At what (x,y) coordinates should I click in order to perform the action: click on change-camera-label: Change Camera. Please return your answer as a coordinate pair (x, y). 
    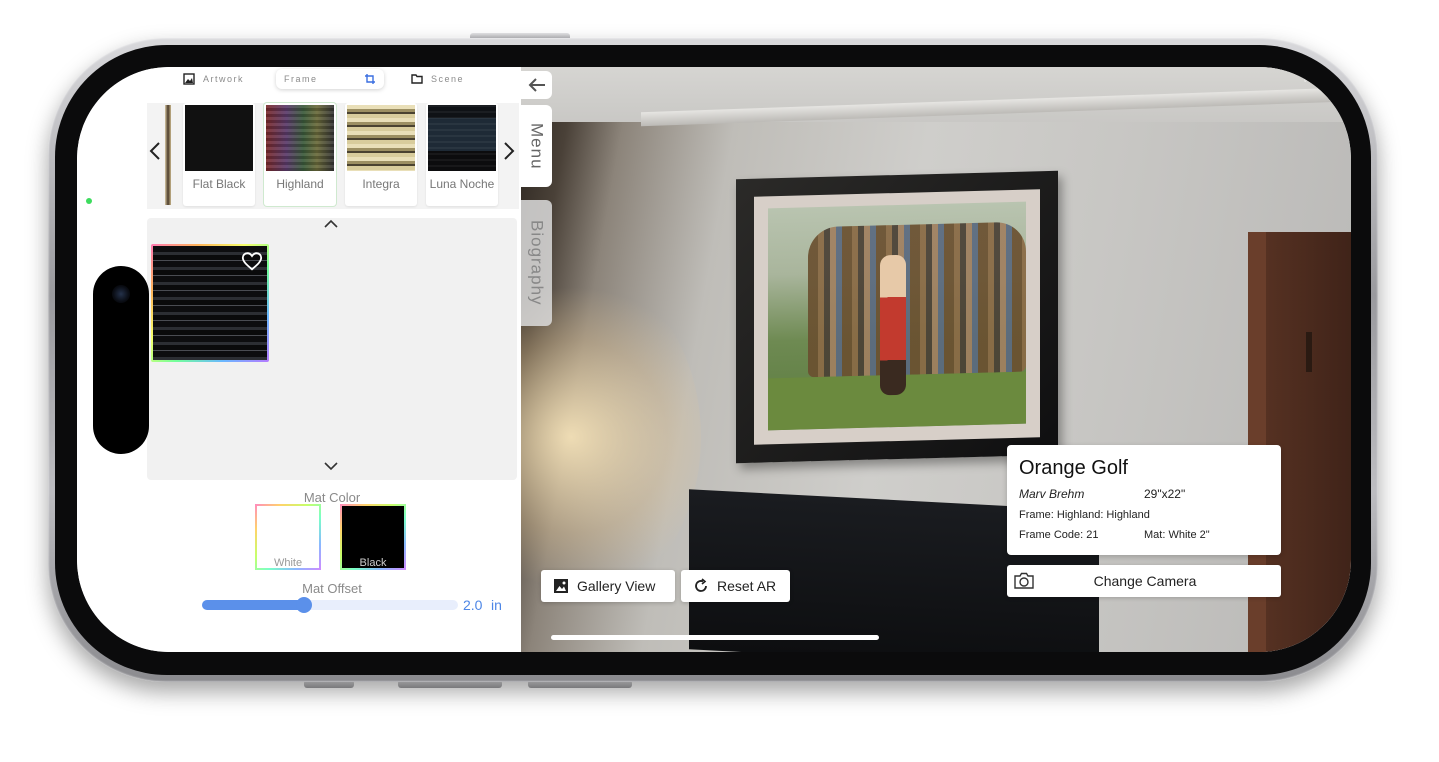
    Looking at the image, I should click on (1145, 581).